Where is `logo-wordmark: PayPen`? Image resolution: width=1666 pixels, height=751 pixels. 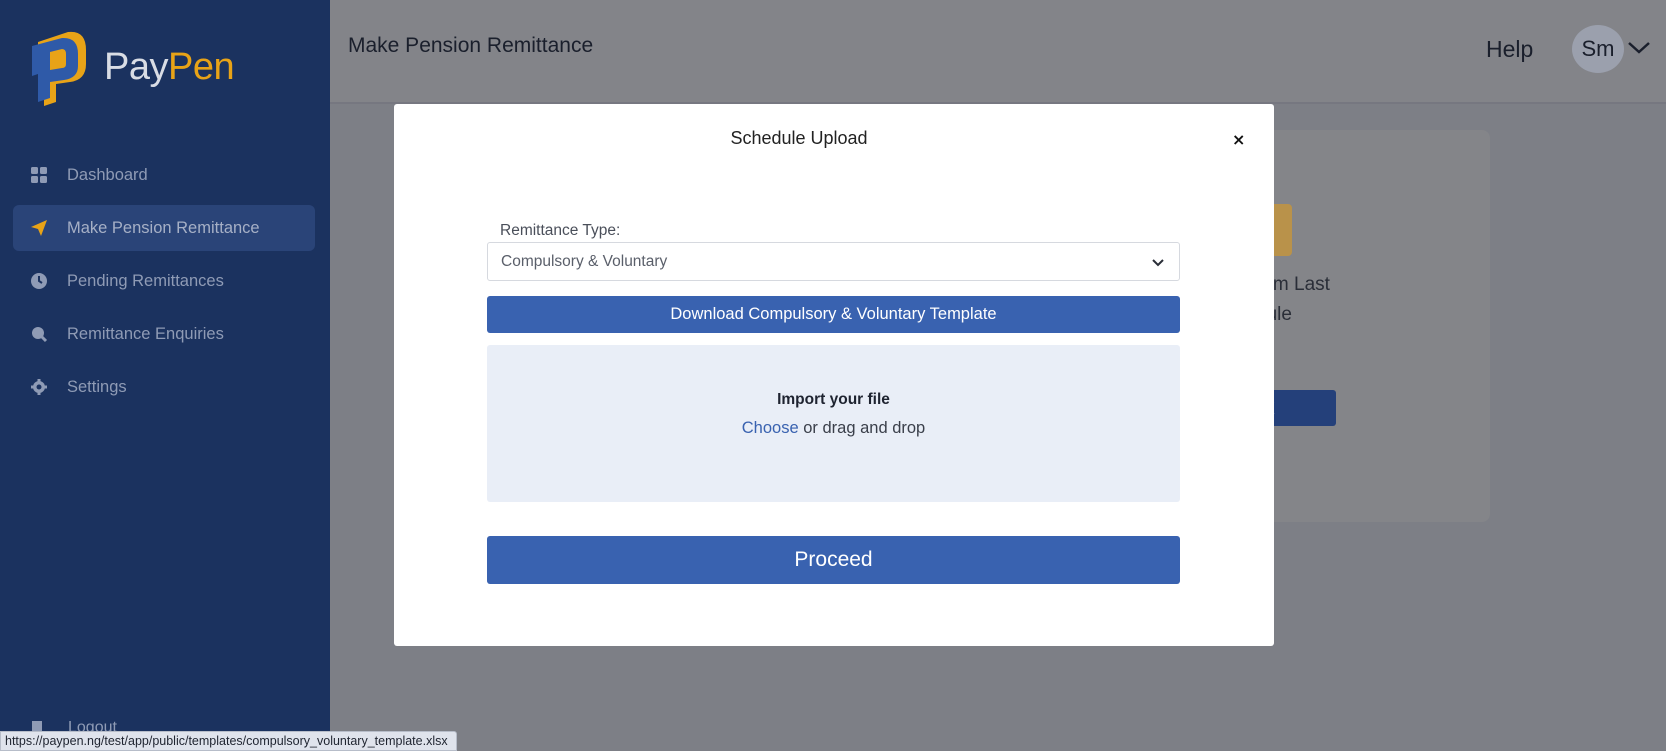
logo-wordmark: PayPen is located at coordinates (169, 67).